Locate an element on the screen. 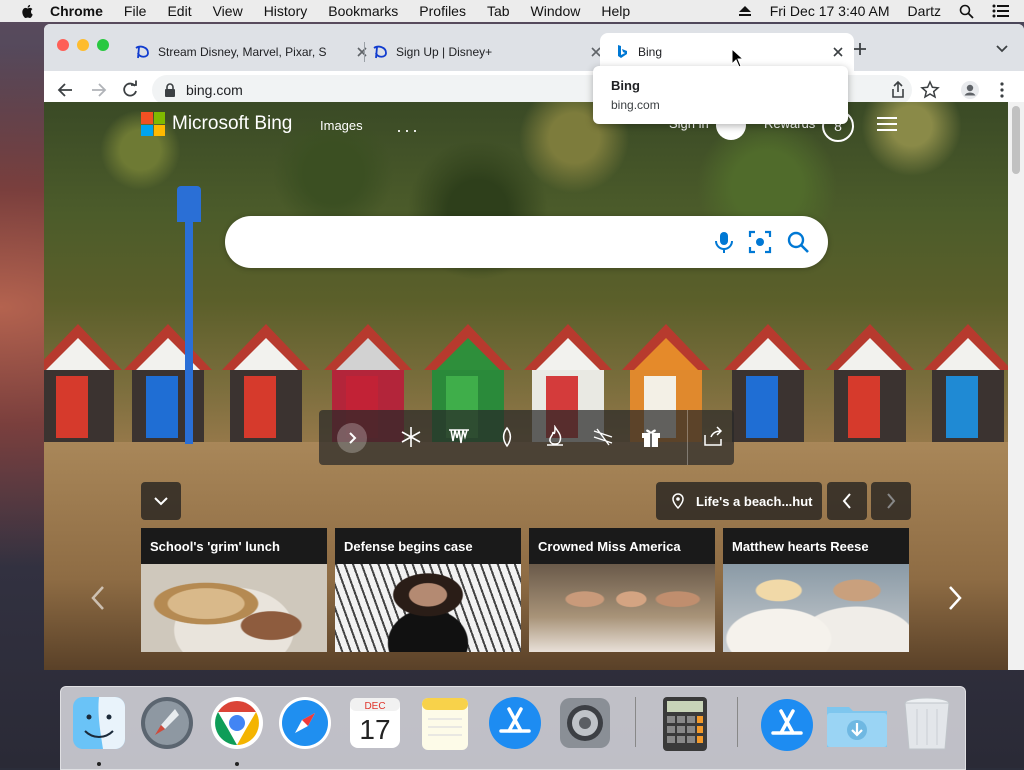 The width and height of the screenshot is (1024, 770). news-card: School's 'grim' lunch is located at coordinates (234, 590).